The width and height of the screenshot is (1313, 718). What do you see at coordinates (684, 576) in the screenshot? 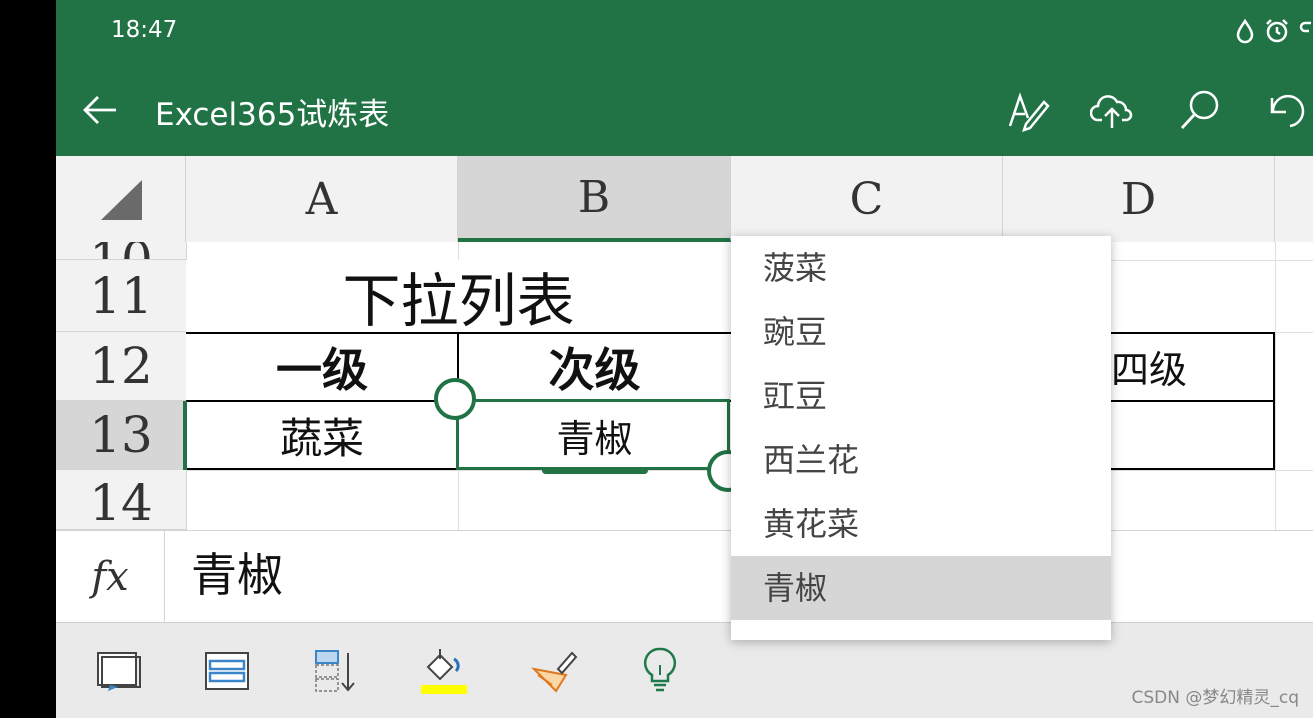
I see `formula-bar: fx 青椒` at bounding box center [684, 576].